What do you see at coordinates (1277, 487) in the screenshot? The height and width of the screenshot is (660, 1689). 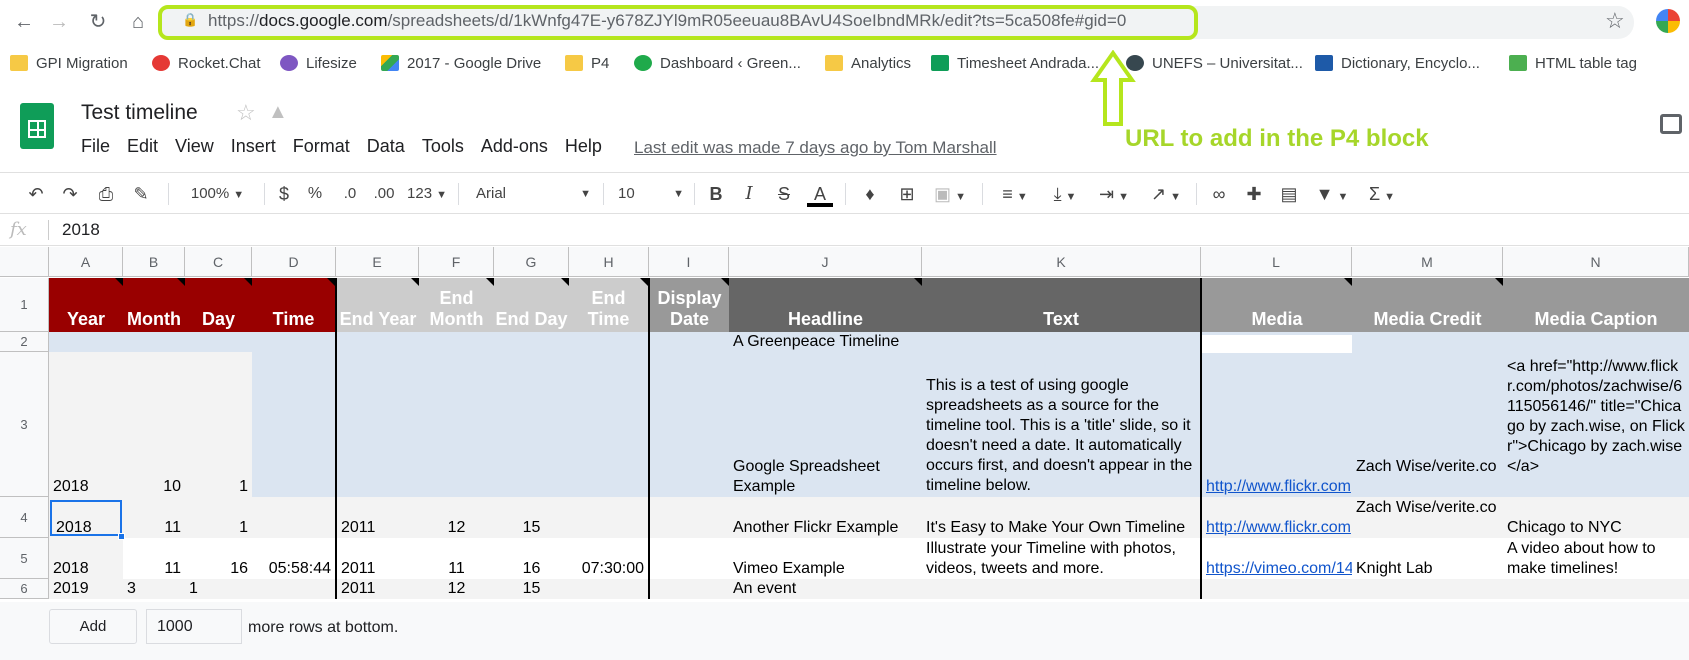 I see `cell-l3: http://www.flickr.com` at bounding box center [1277, 487].